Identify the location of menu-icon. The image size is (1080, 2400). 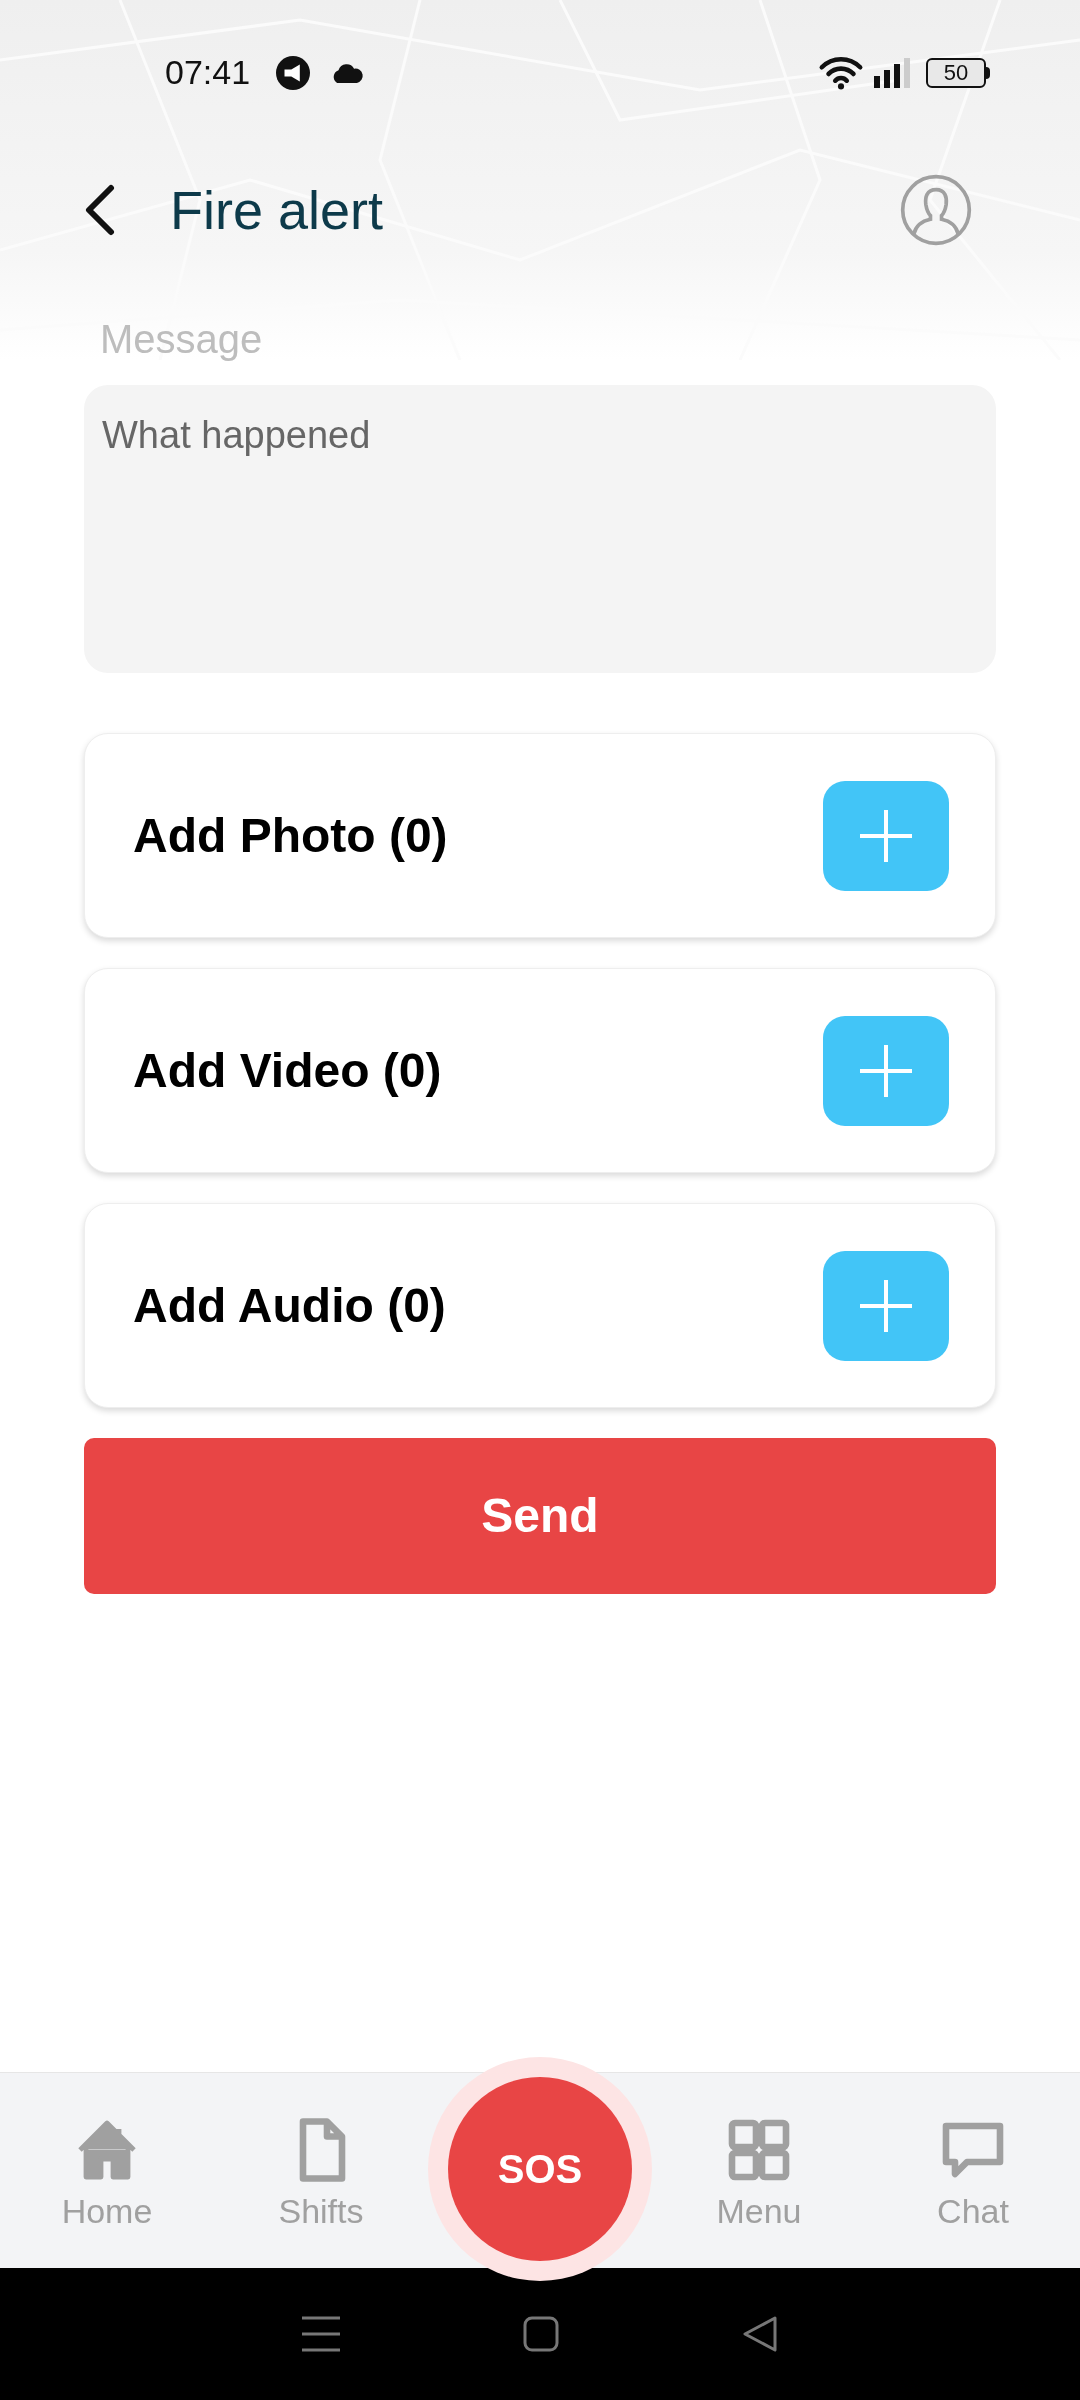
(320, 2334).